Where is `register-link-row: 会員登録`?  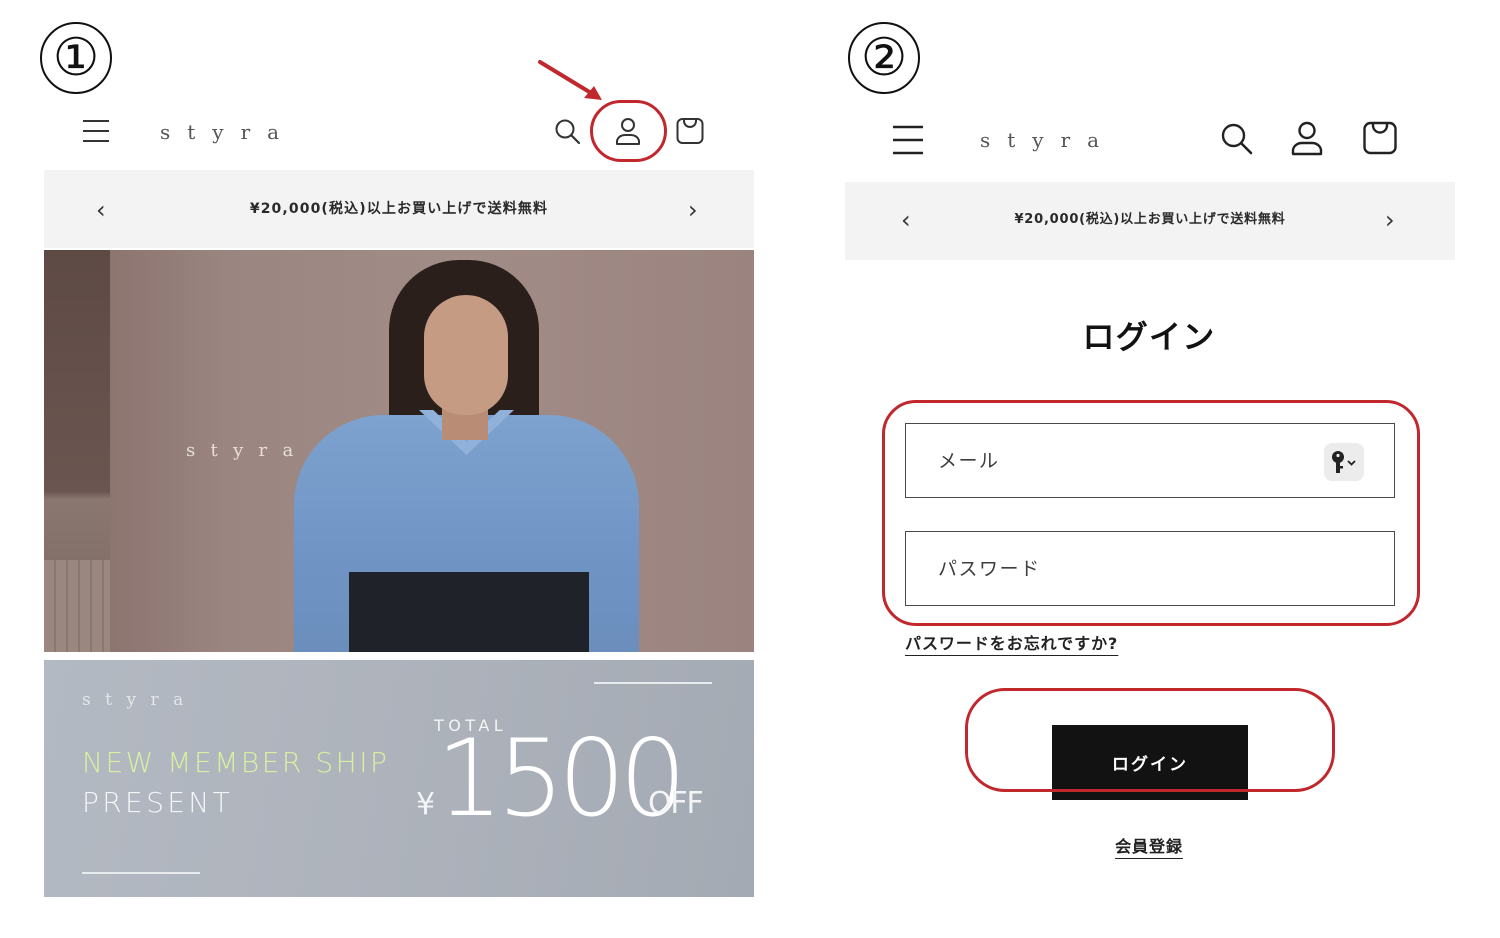
register-link-row: 会員登録 is located at coordinates (1149, 845).